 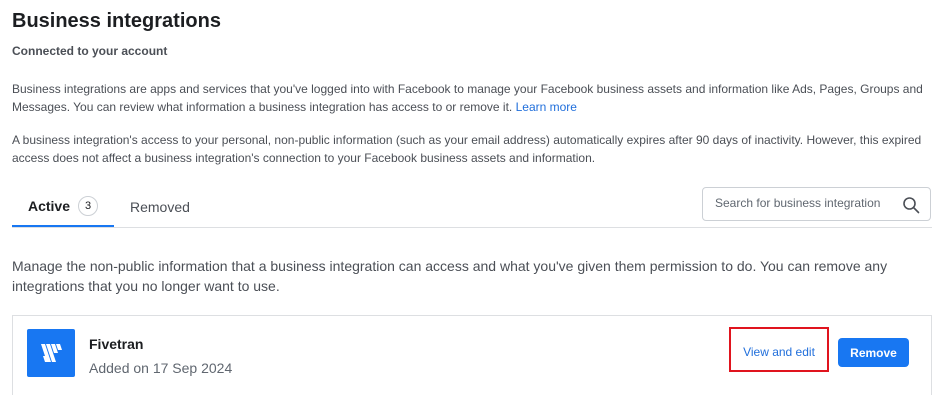 I want to click on search-box, so click(x=816, y=204).